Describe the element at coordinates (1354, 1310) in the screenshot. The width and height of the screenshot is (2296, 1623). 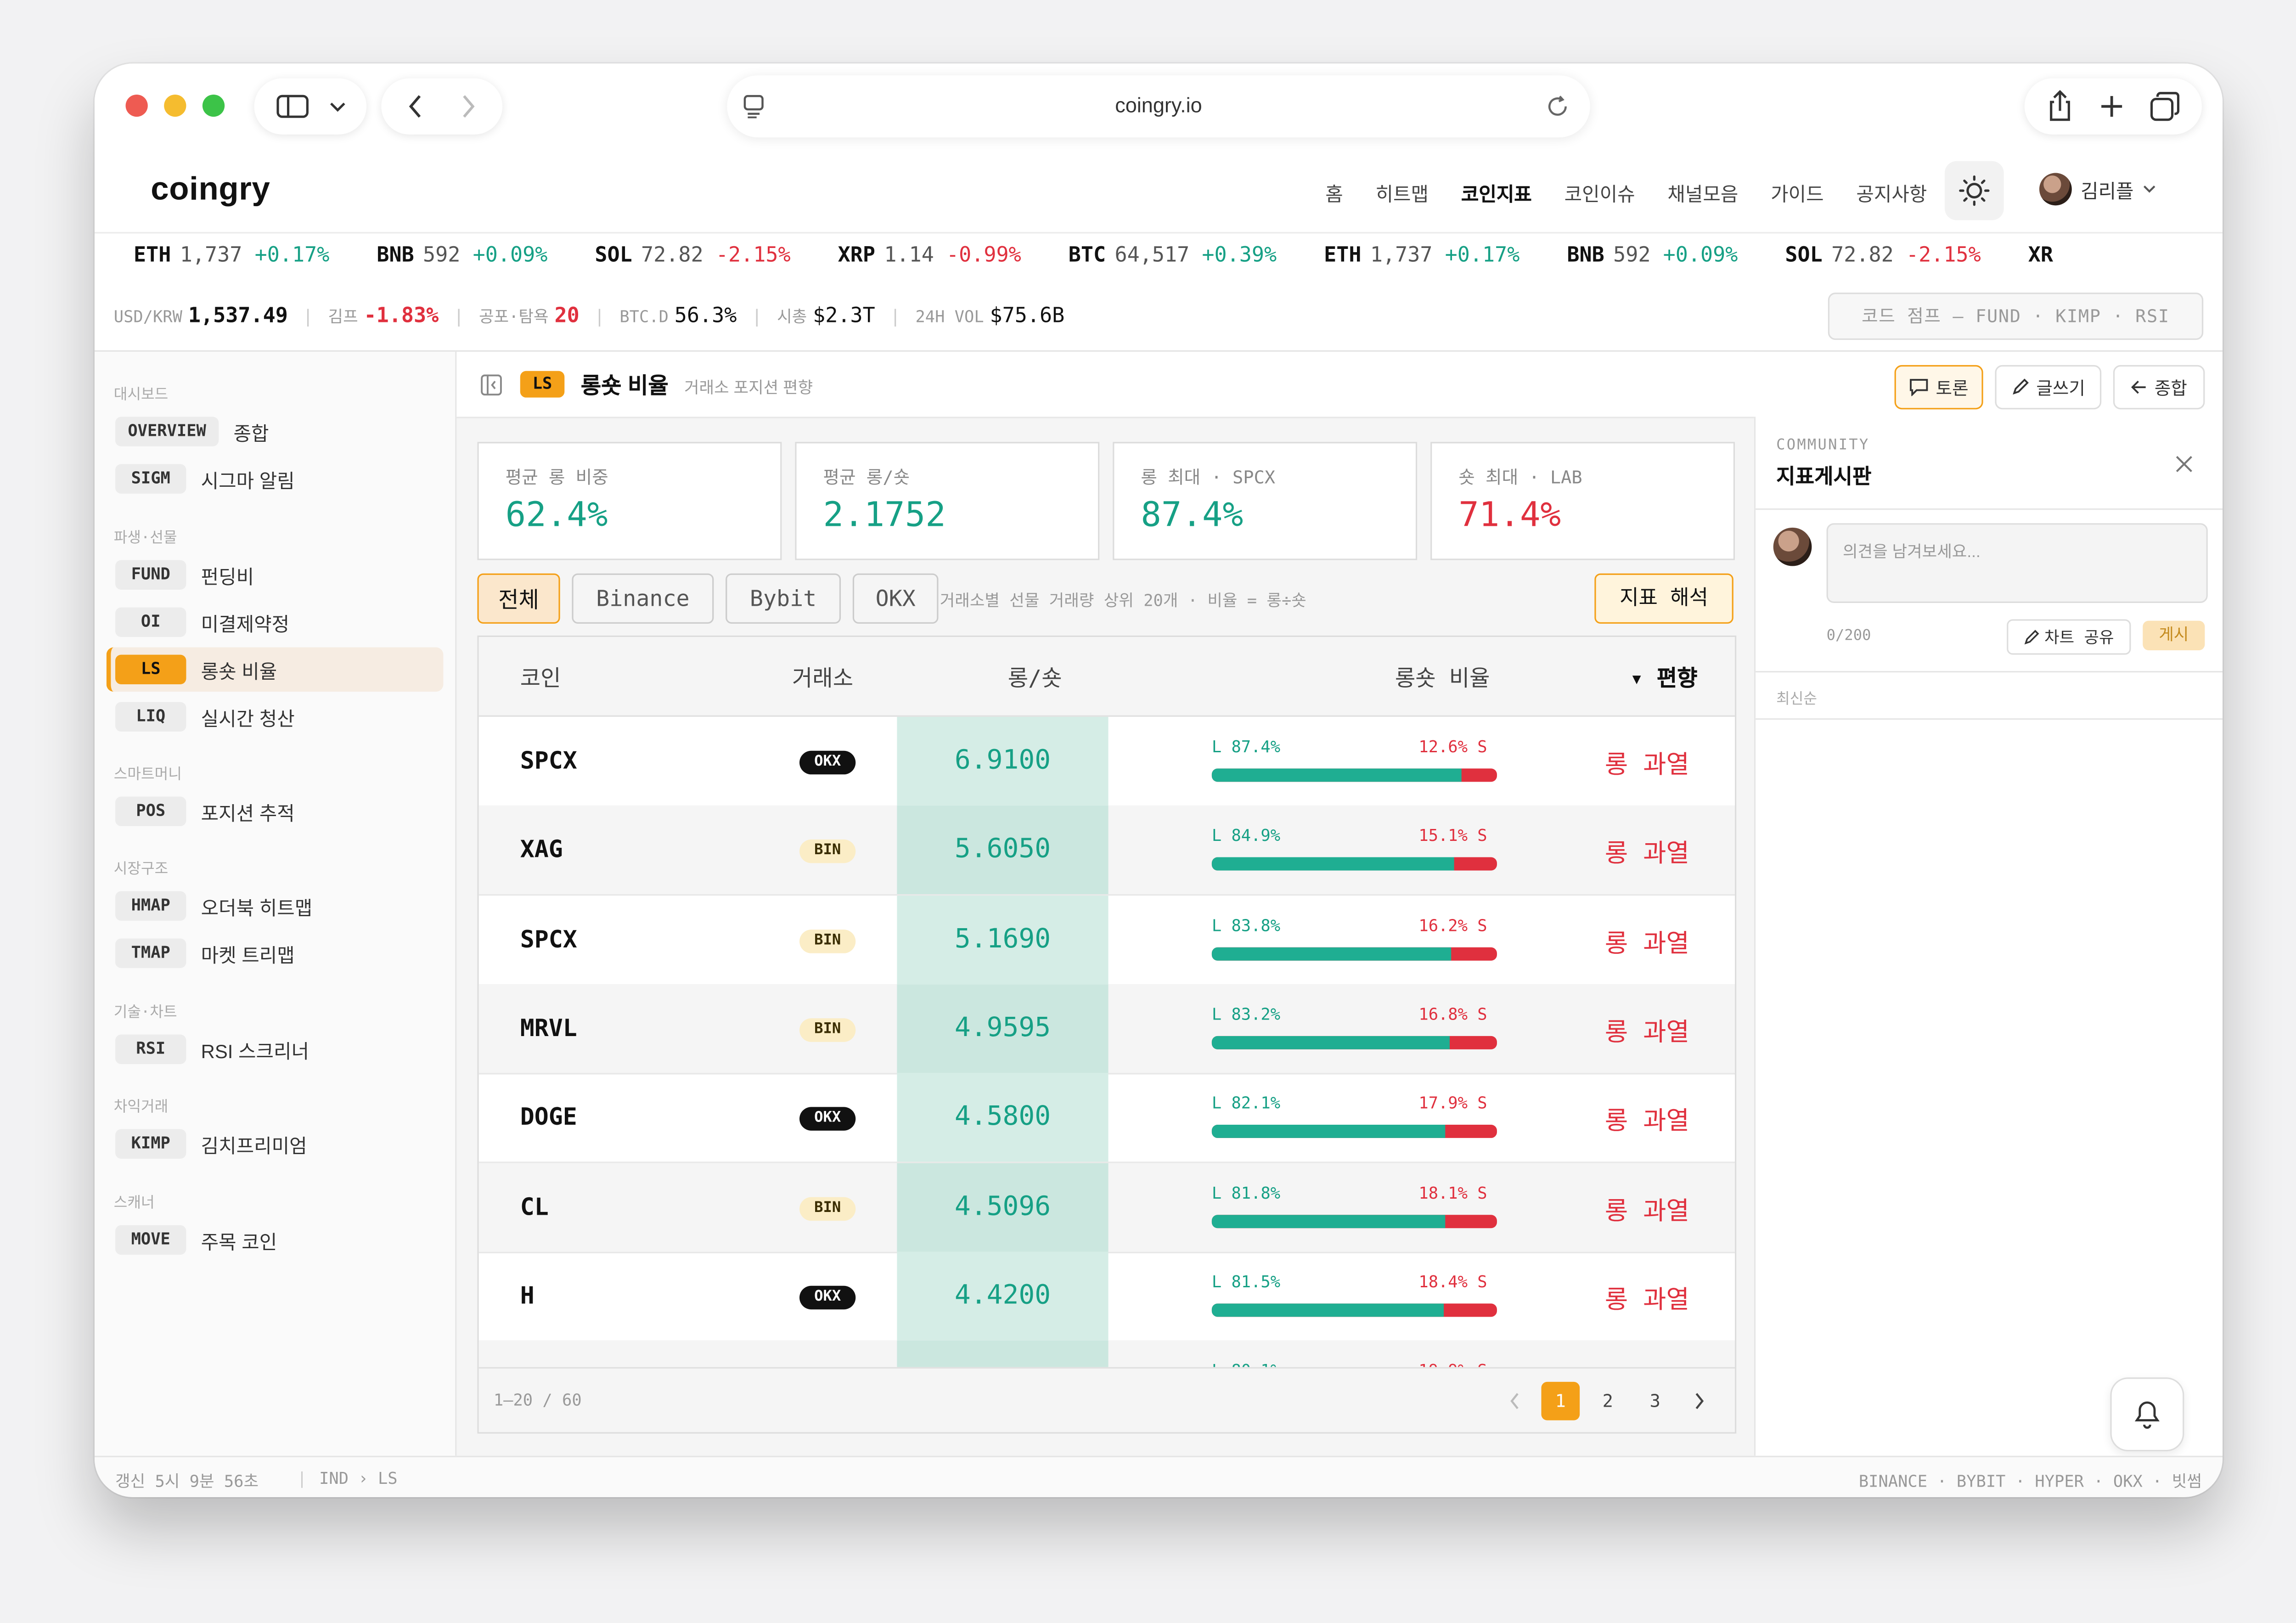
I see `long-short-bar` at that location.